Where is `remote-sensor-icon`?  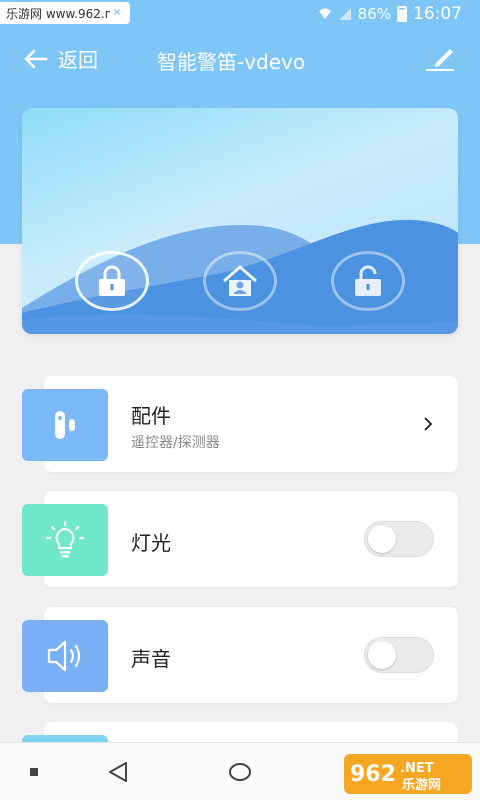
remote-sensor-icon is located at coordinates (65, 425).